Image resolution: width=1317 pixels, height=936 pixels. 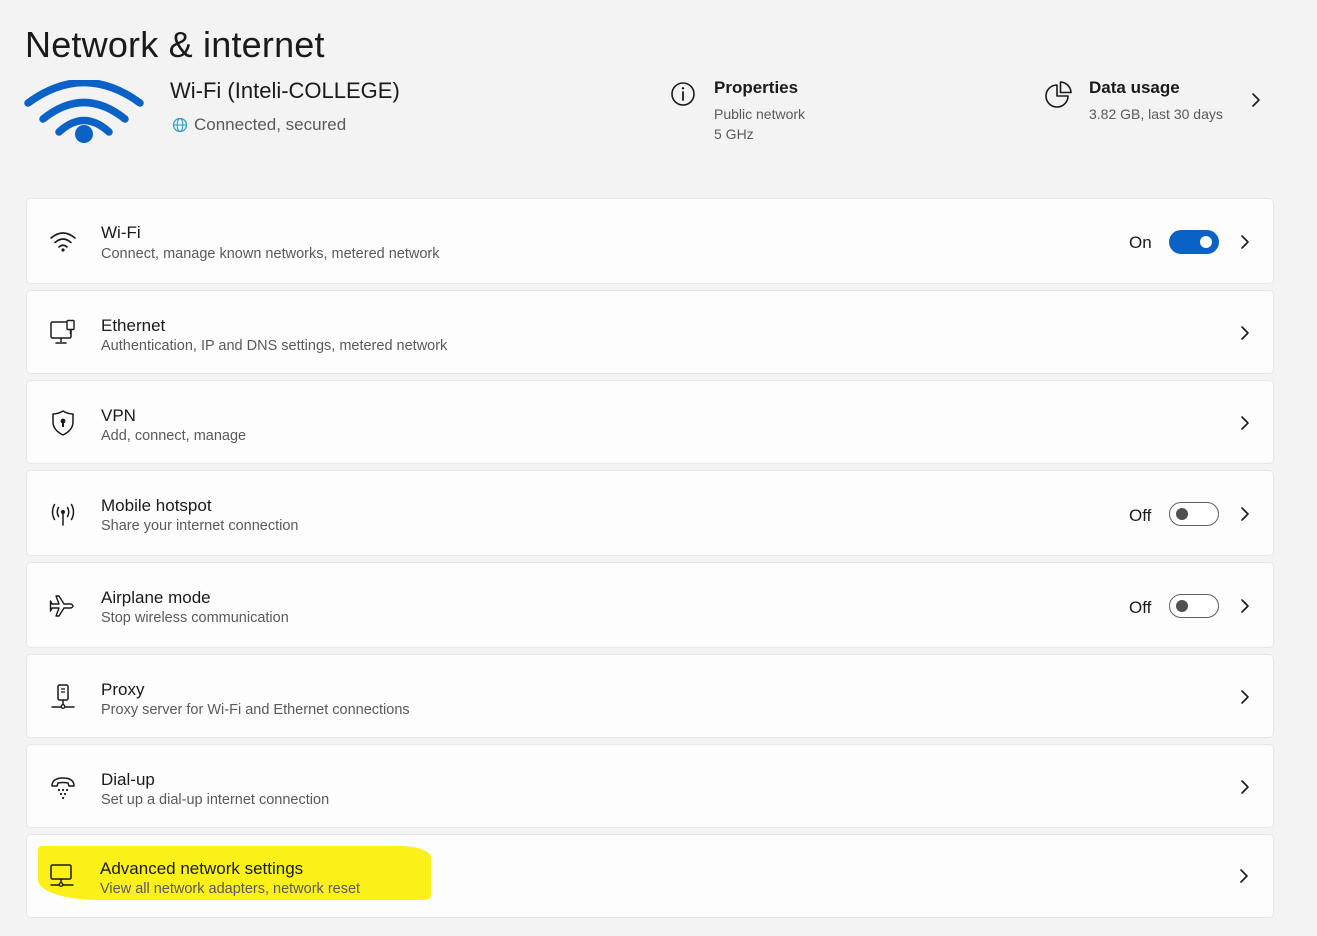 I want to click on wifi-toggle, so click(x=1194, y=242).